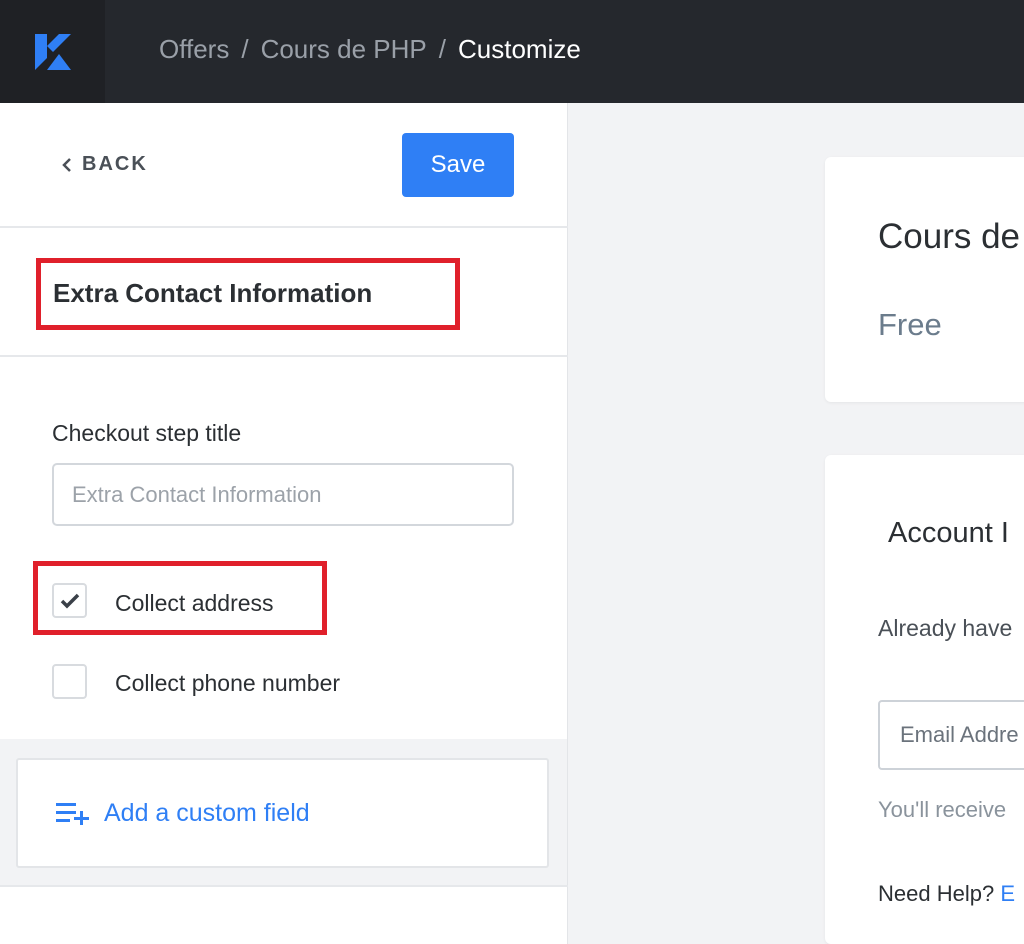 The height and width of the screenshot is (944, 1024). What do you see at coordinates (194, 49) in the screenshot?
I see `breadcrumb-offers: Offers` at bounding box center [194, 49].